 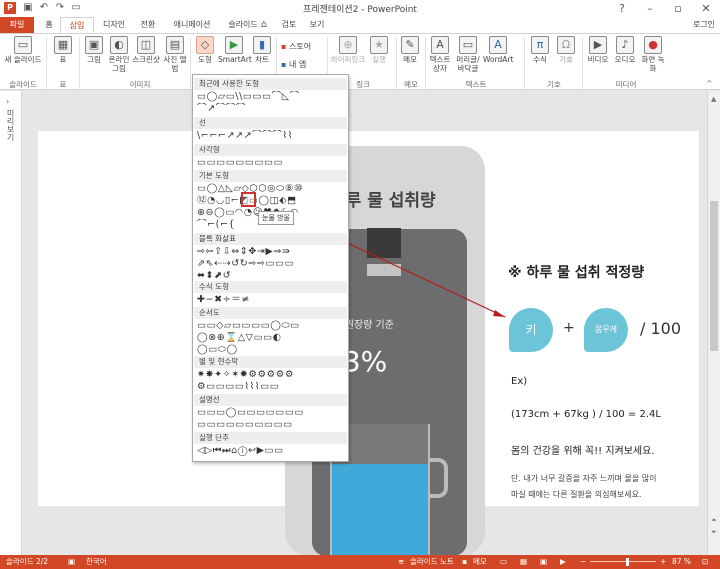 What do you see at coordinates (271, 201) in the screenshot?
I see `shape-row: ⑫◔◡▯⌐◩▭◯◫⬖⬒` at bounding box center [271, 201].